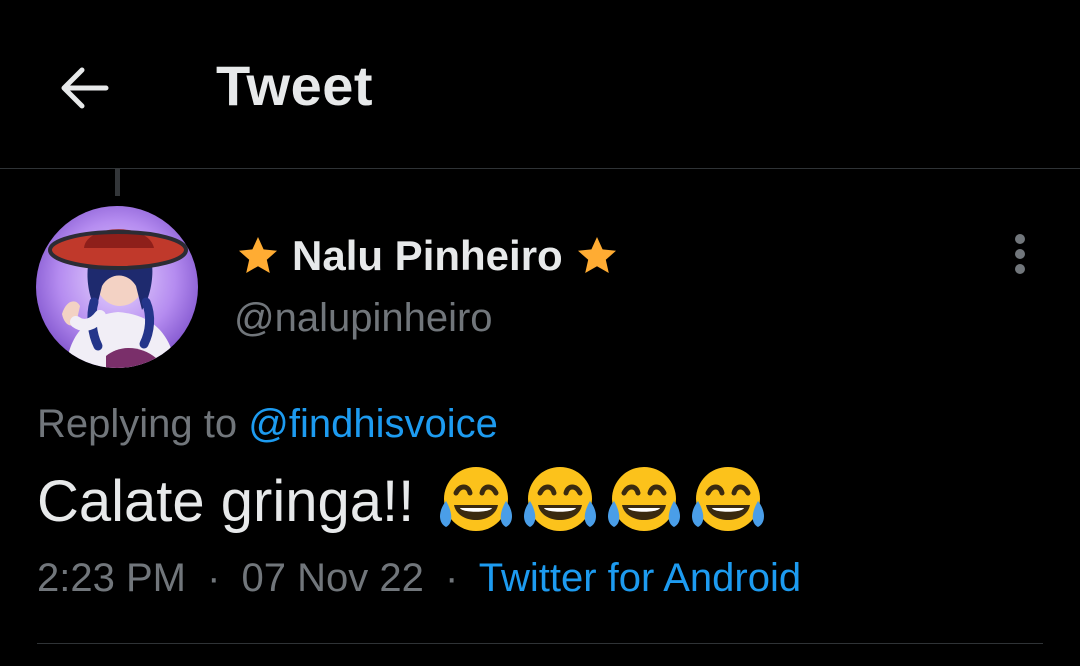  I want to click on more-options-button, so click(1020, 254).